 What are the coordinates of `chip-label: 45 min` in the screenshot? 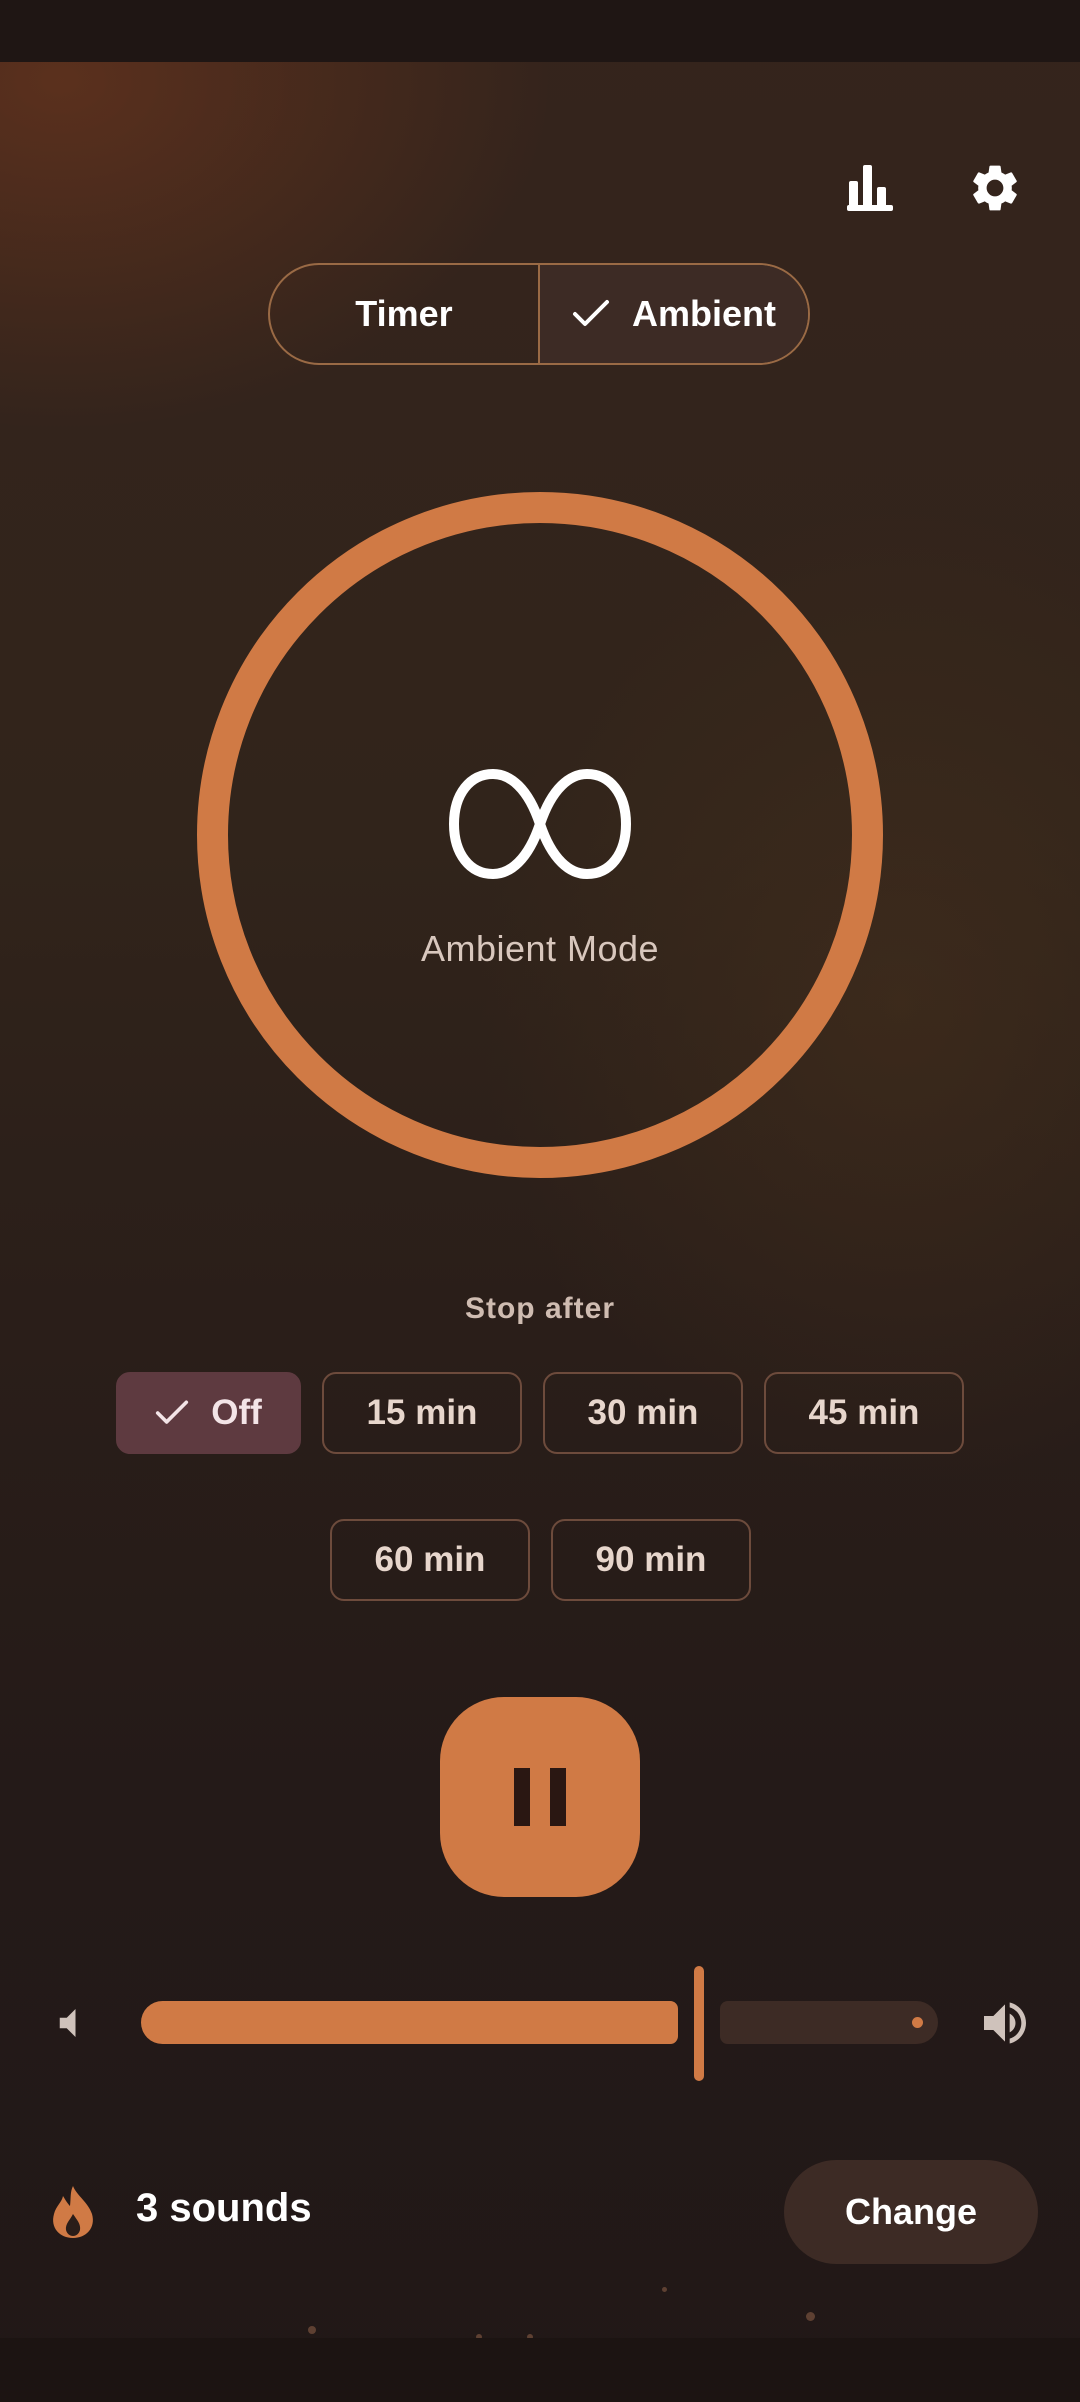 It's located at (864, 1412).